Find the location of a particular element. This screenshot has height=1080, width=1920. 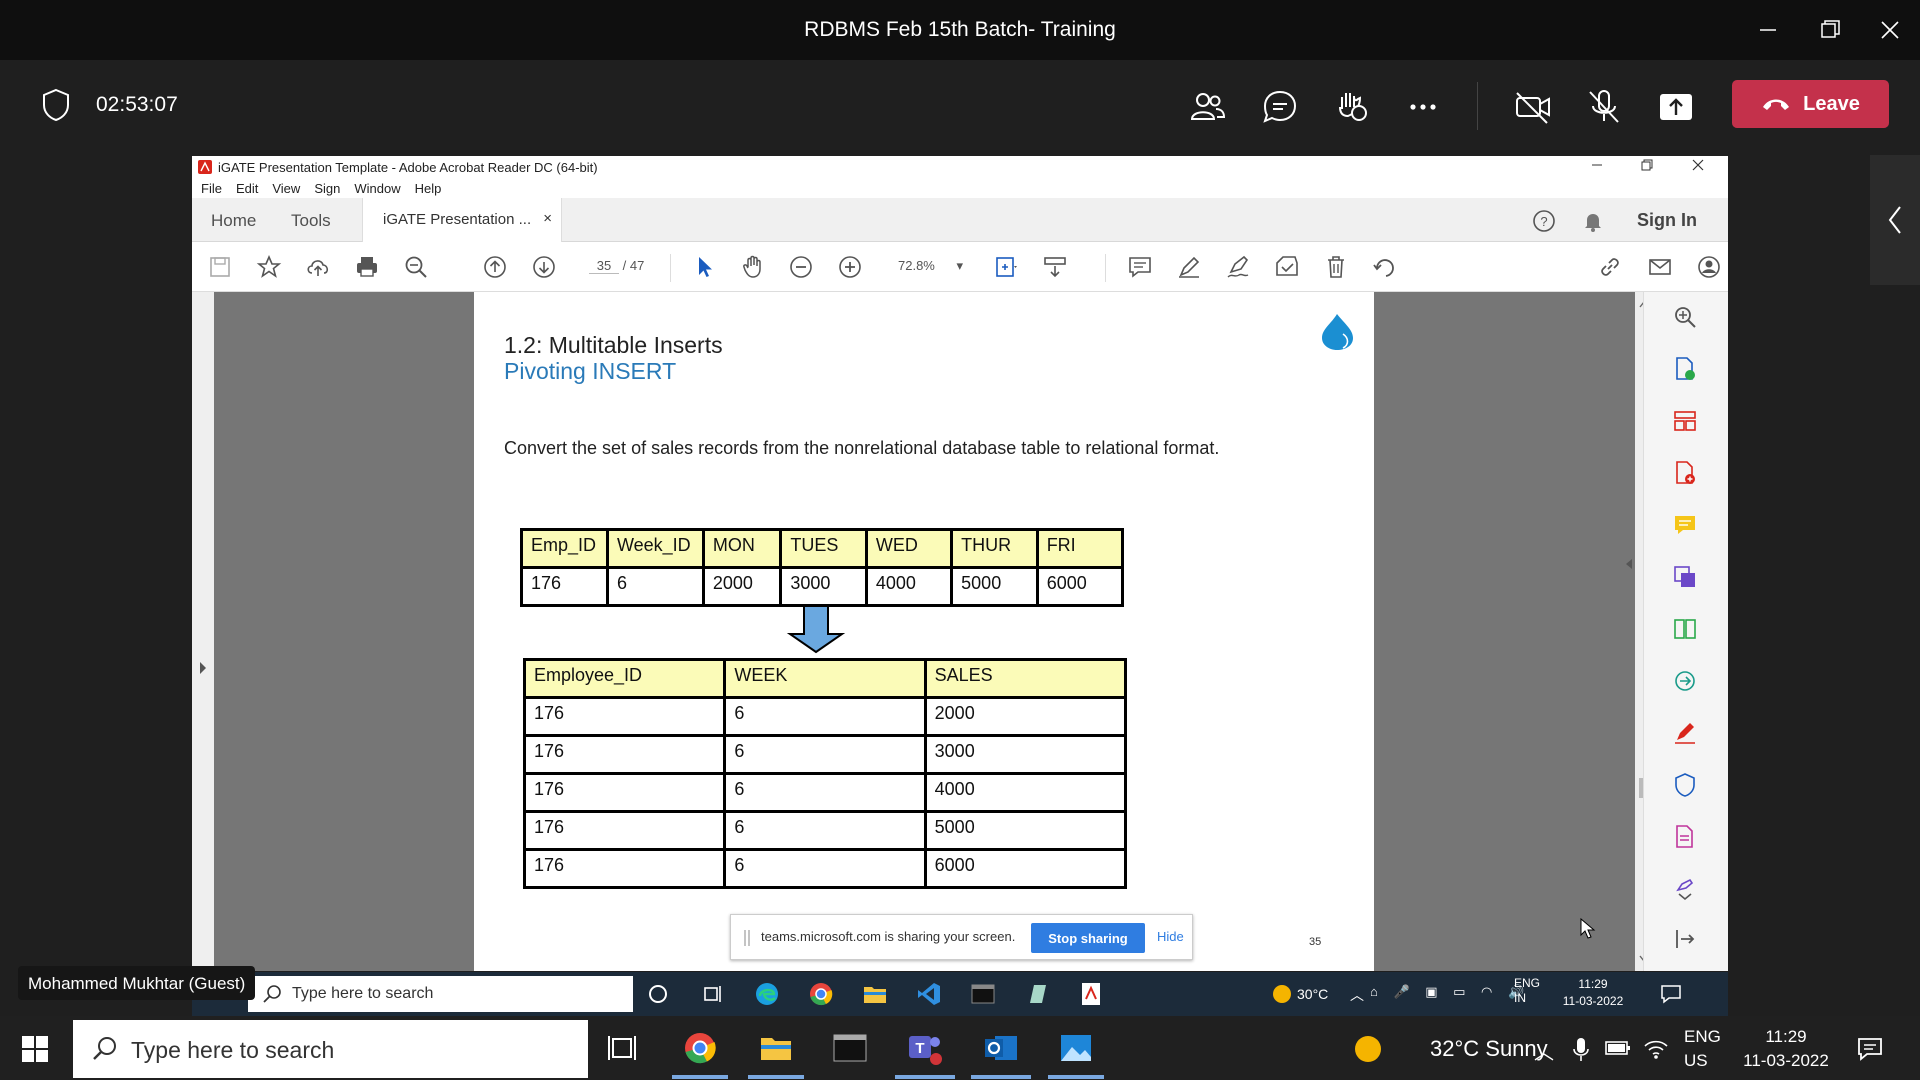

close-window-button is located at coordinates (1890, 30).